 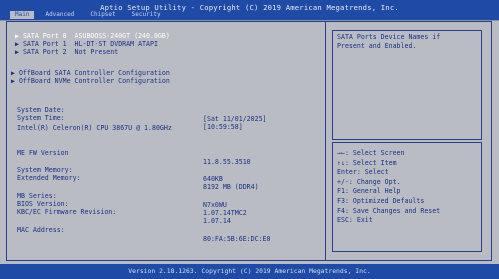 I want to click on key-select-screen: →←: Select Screen, so click(x=371, y=153).